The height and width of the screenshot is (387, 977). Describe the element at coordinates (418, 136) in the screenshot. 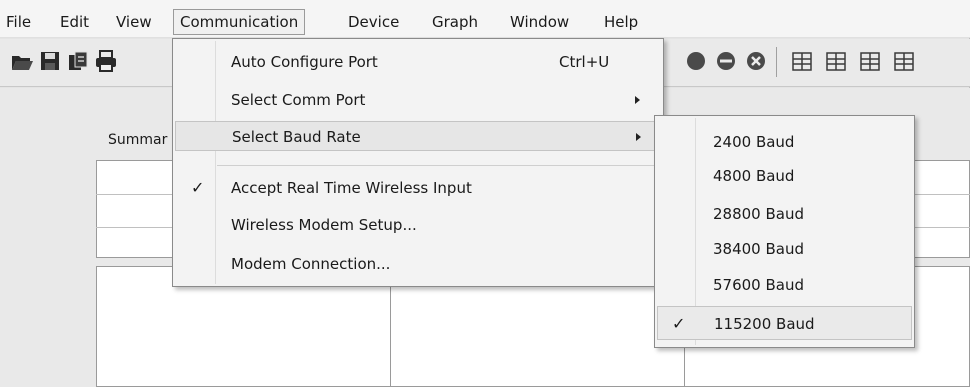

I see `menu-item-select-baud-rate: Select Baud Rate` at that location.